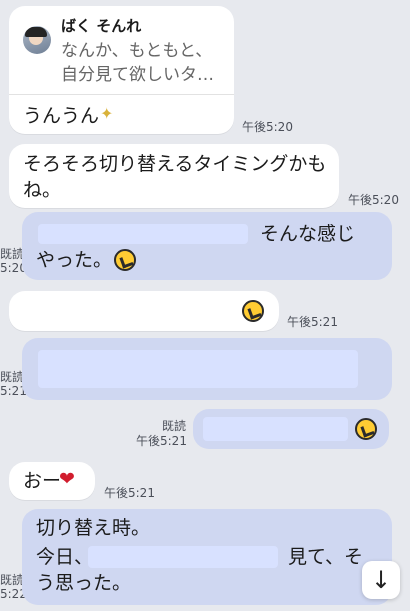  Describe the element at coordinates (308, 234) in the screenshot. I see `message-text-right: そんな感じ` at that location.